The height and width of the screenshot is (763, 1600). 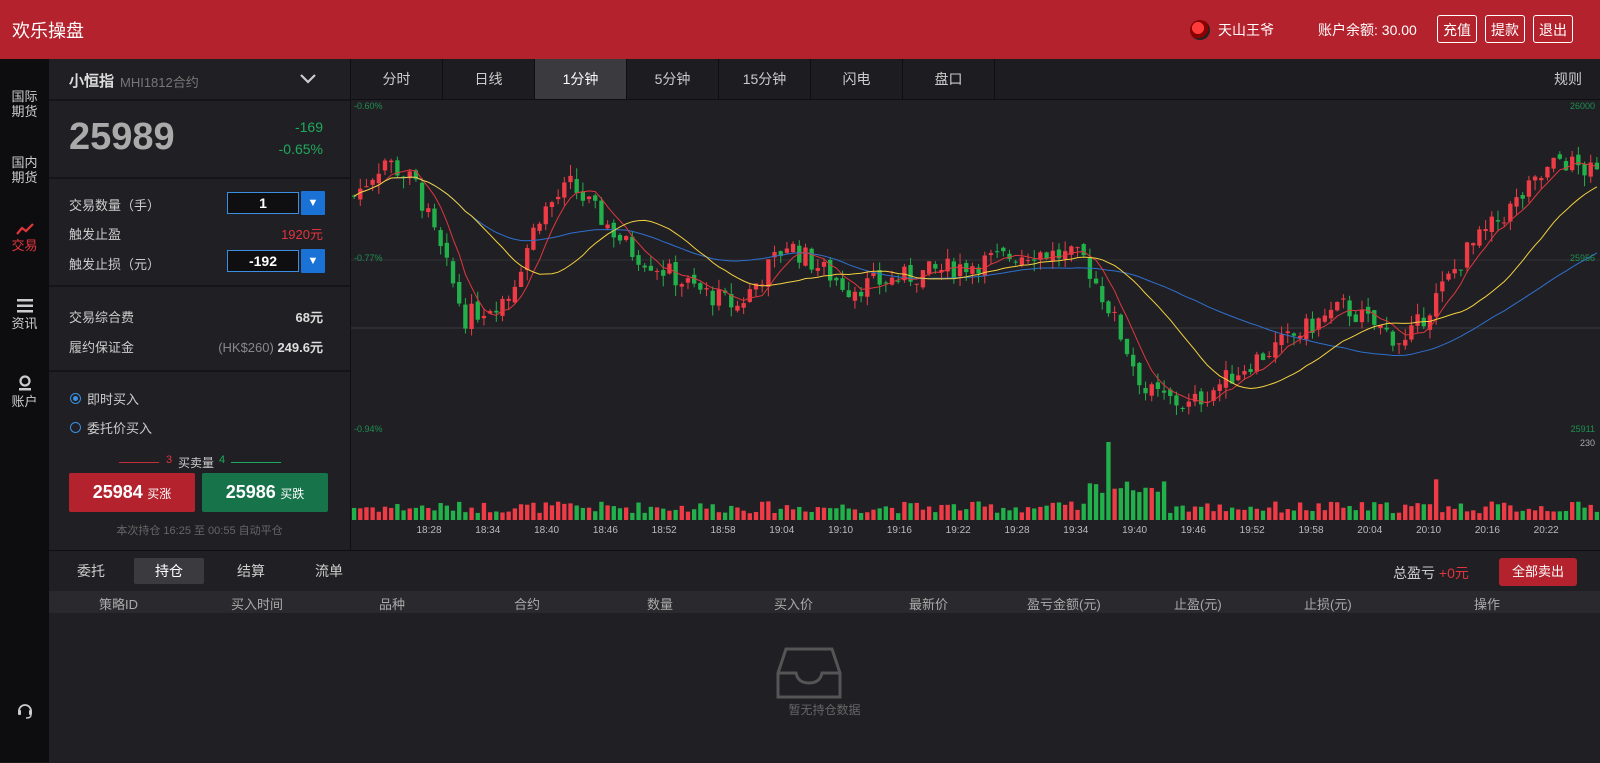 What do you see at coordinates (132, 492) in the screenshot?
I see `buy-up-button: 25984 买涨` at bounding box center [132, 492].